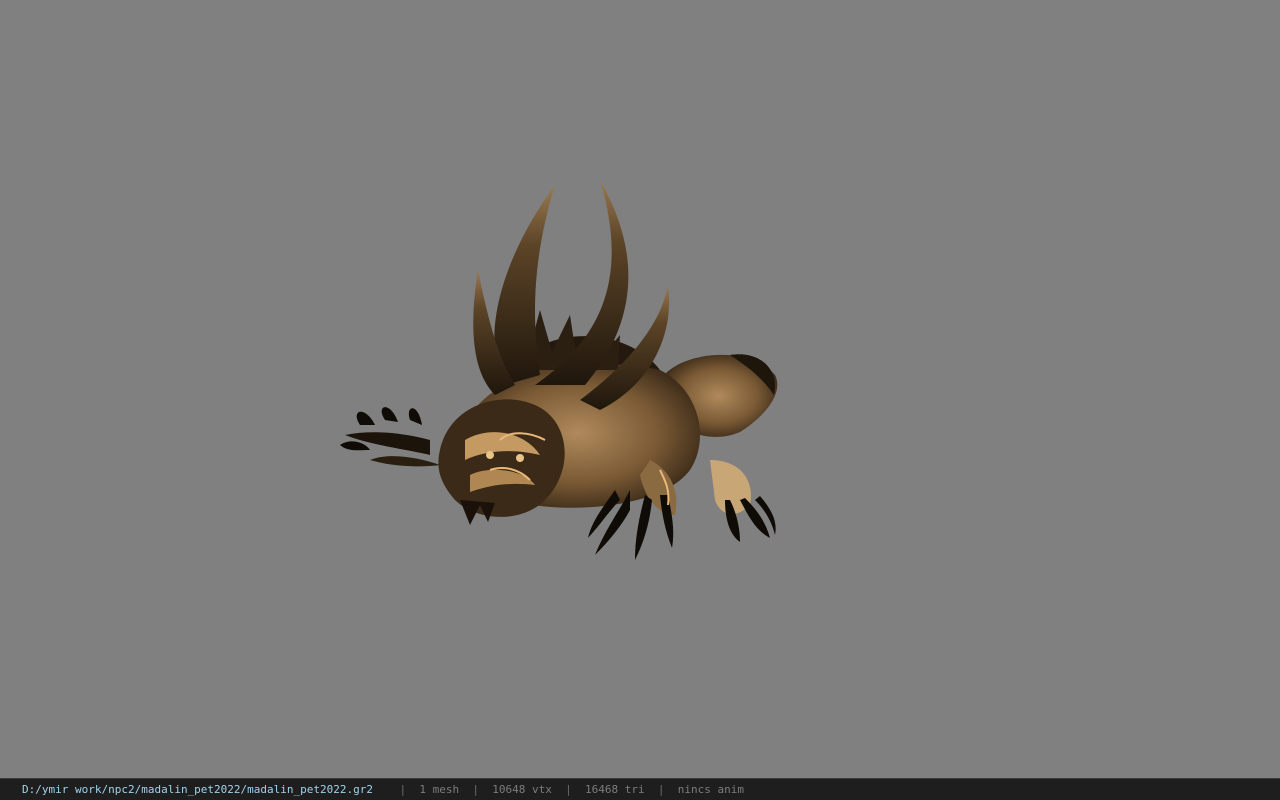 Image resolution: width=1280 pixels, height=800 pixels. Describe the element at coordinates (439, 789) in the screenshot. I see `mesh-count: 1 mesh` at that location.